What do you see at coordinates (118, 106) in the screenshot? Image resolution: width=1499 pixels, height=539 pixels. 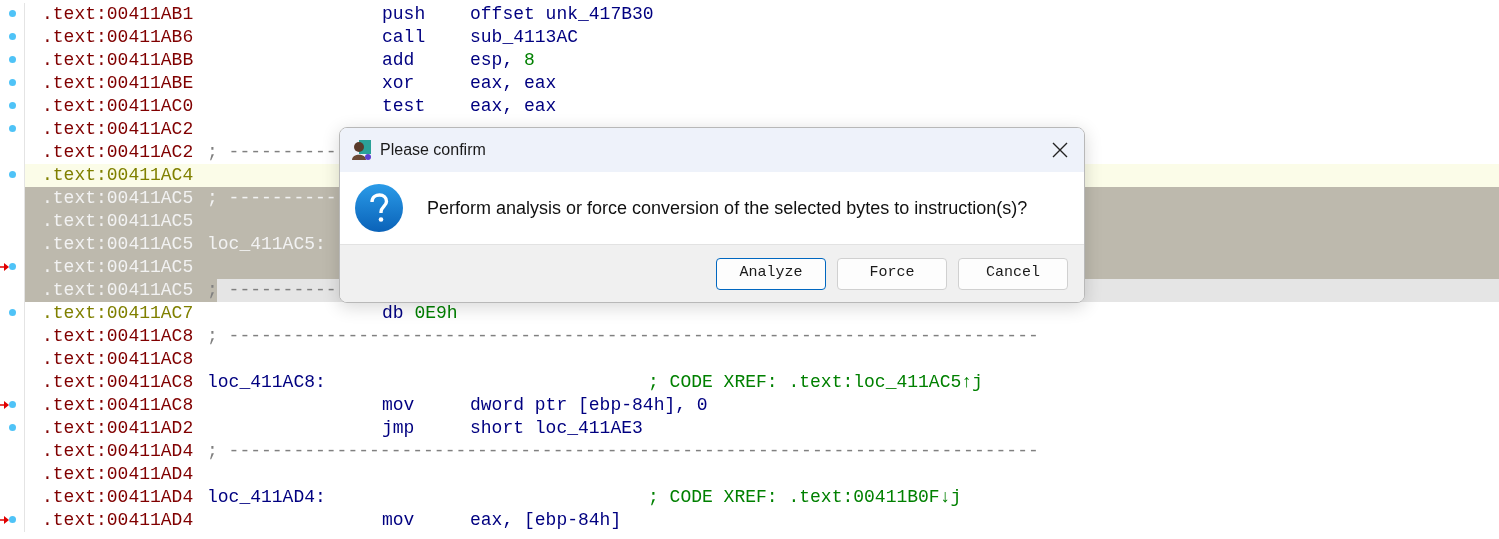 I see `address-text: .text:00411AC0` at bounding box center [118, 106].